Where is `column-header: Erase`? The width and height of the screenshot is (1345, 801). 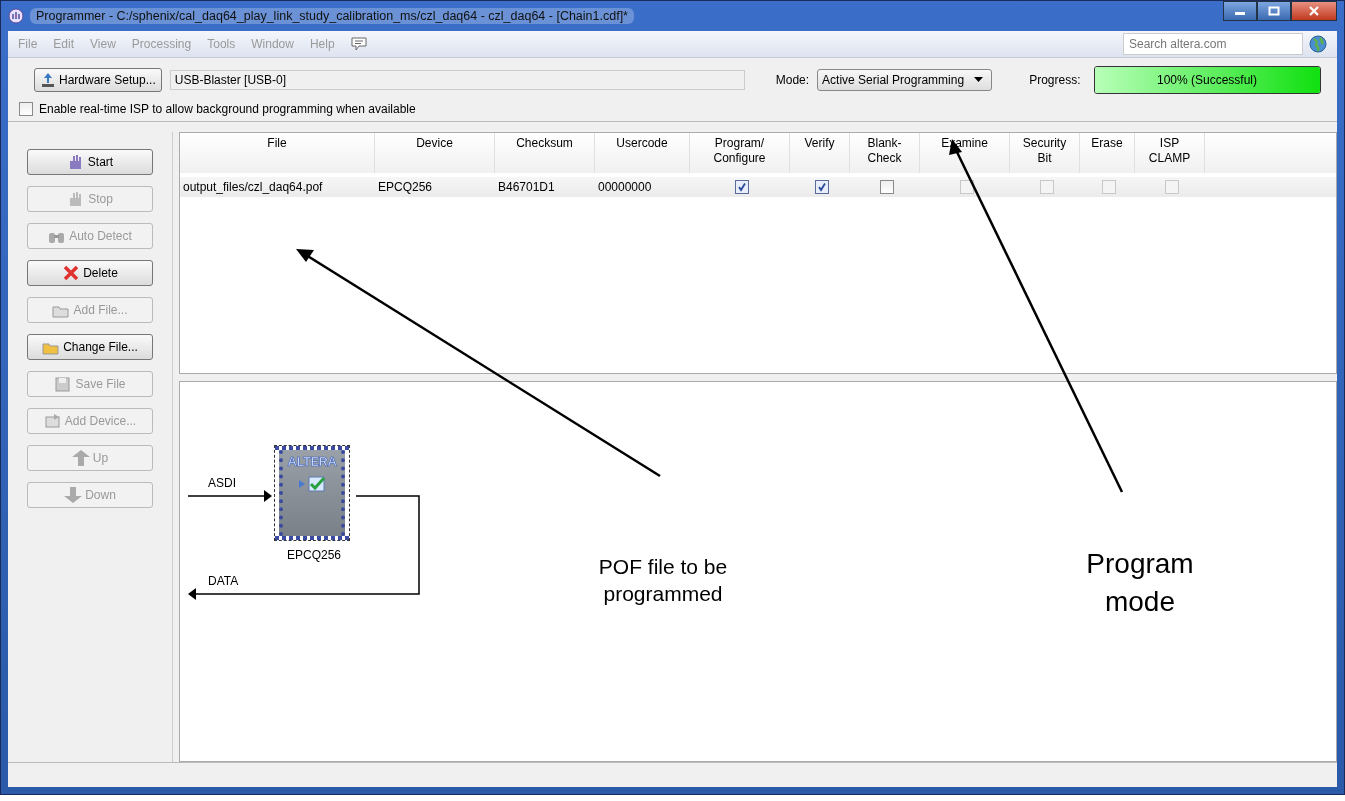 column-header: Erase is located at coordinates (1107, 153).